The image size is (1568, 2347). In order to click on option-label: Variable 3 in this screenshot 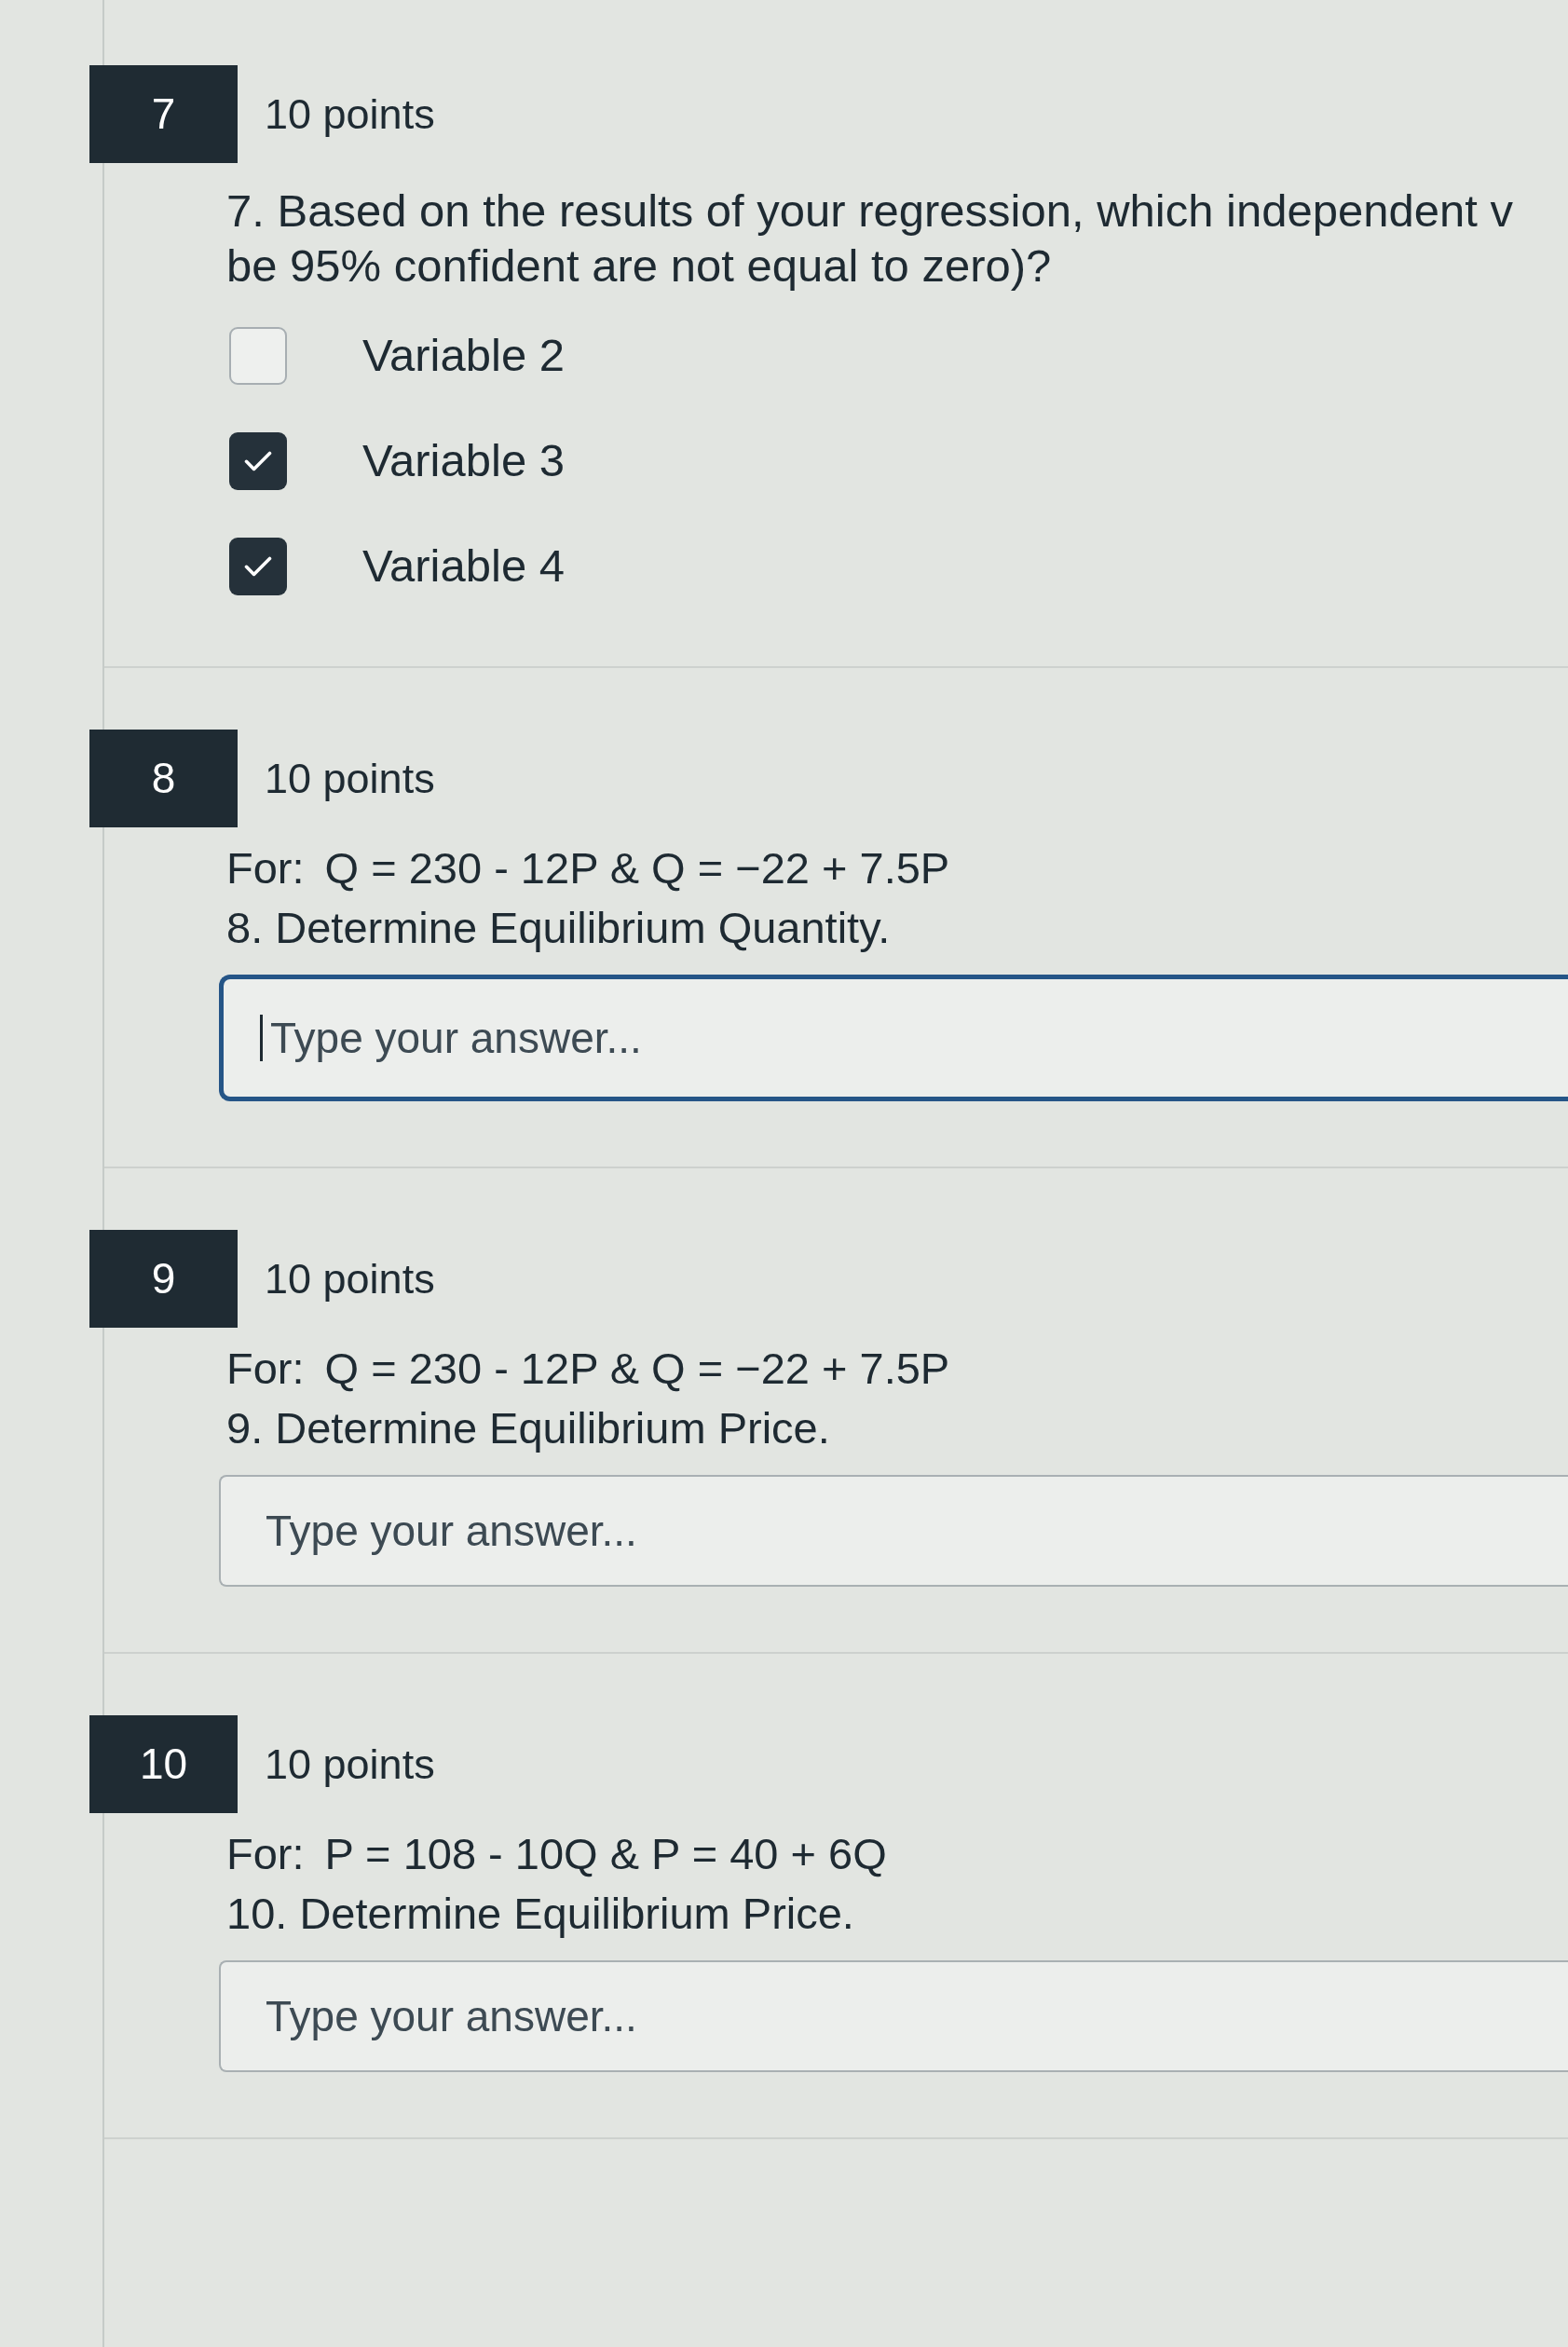, I will do `click(463, 460)`.